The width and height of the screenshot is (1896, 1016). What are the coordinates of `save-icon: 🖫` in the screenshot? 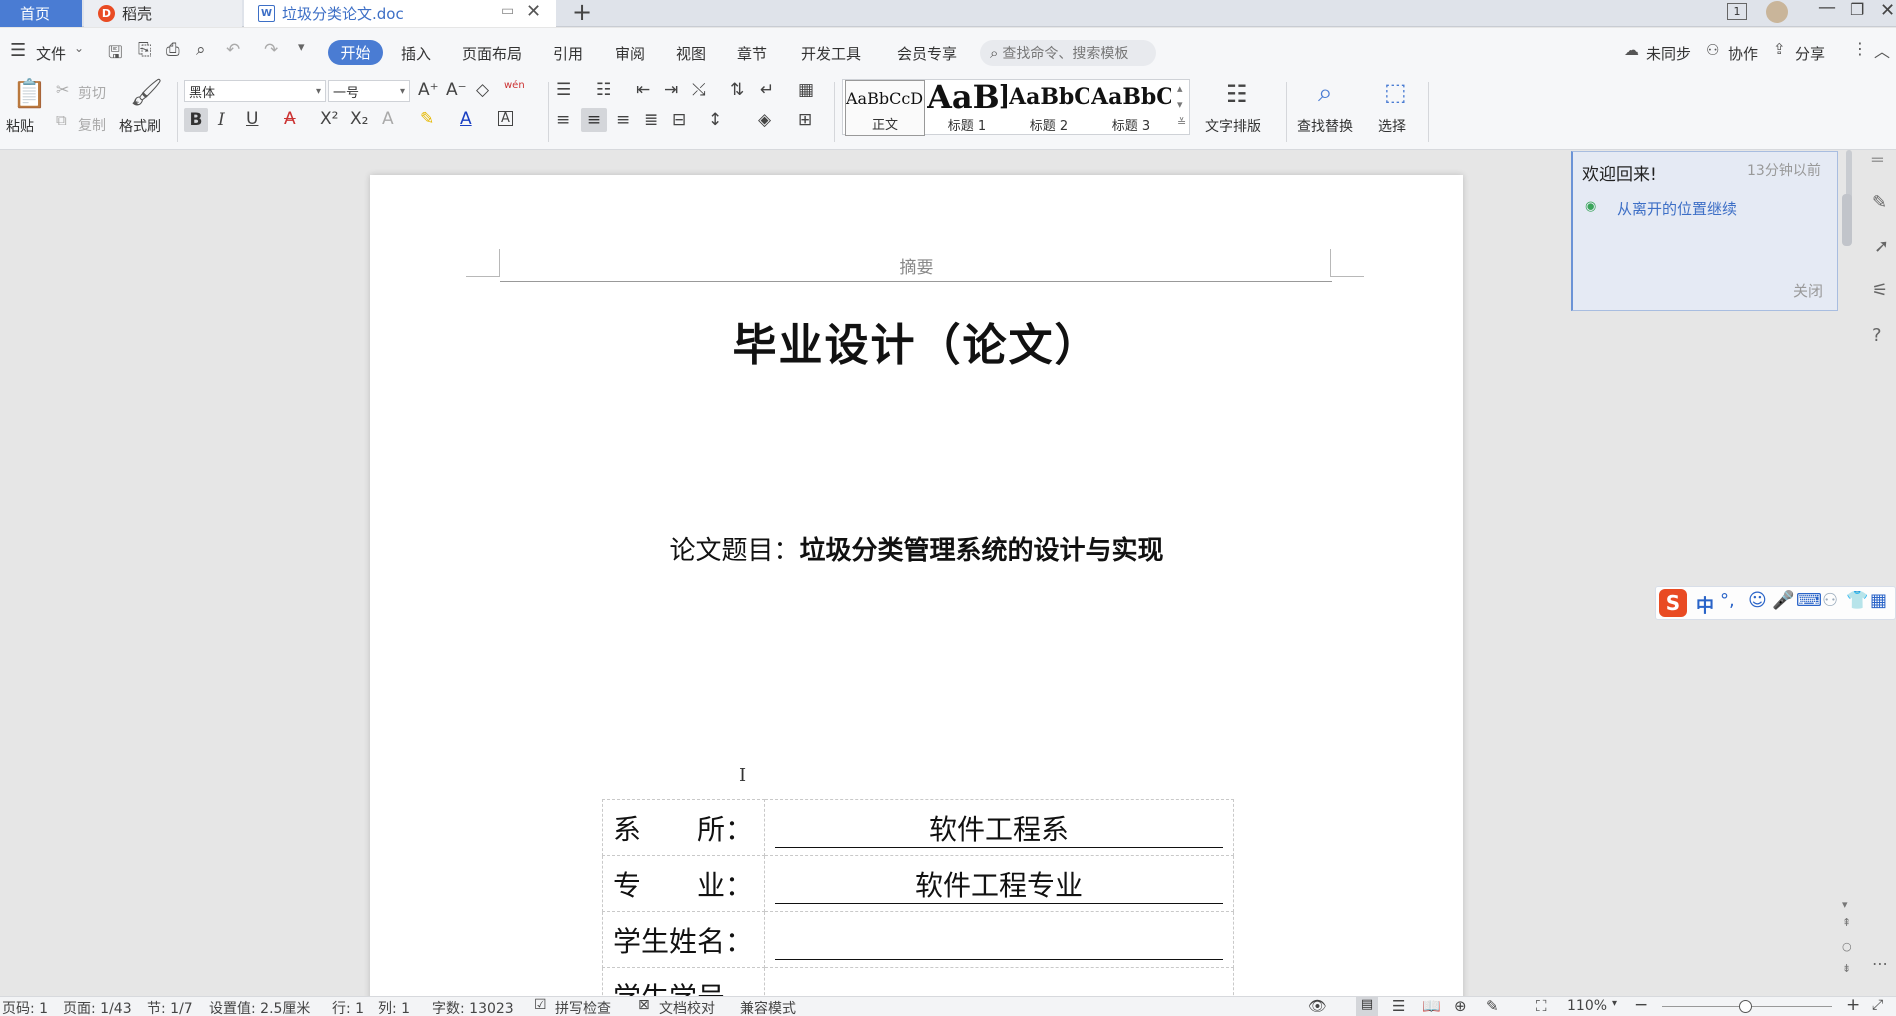 It's located at (115, 54).